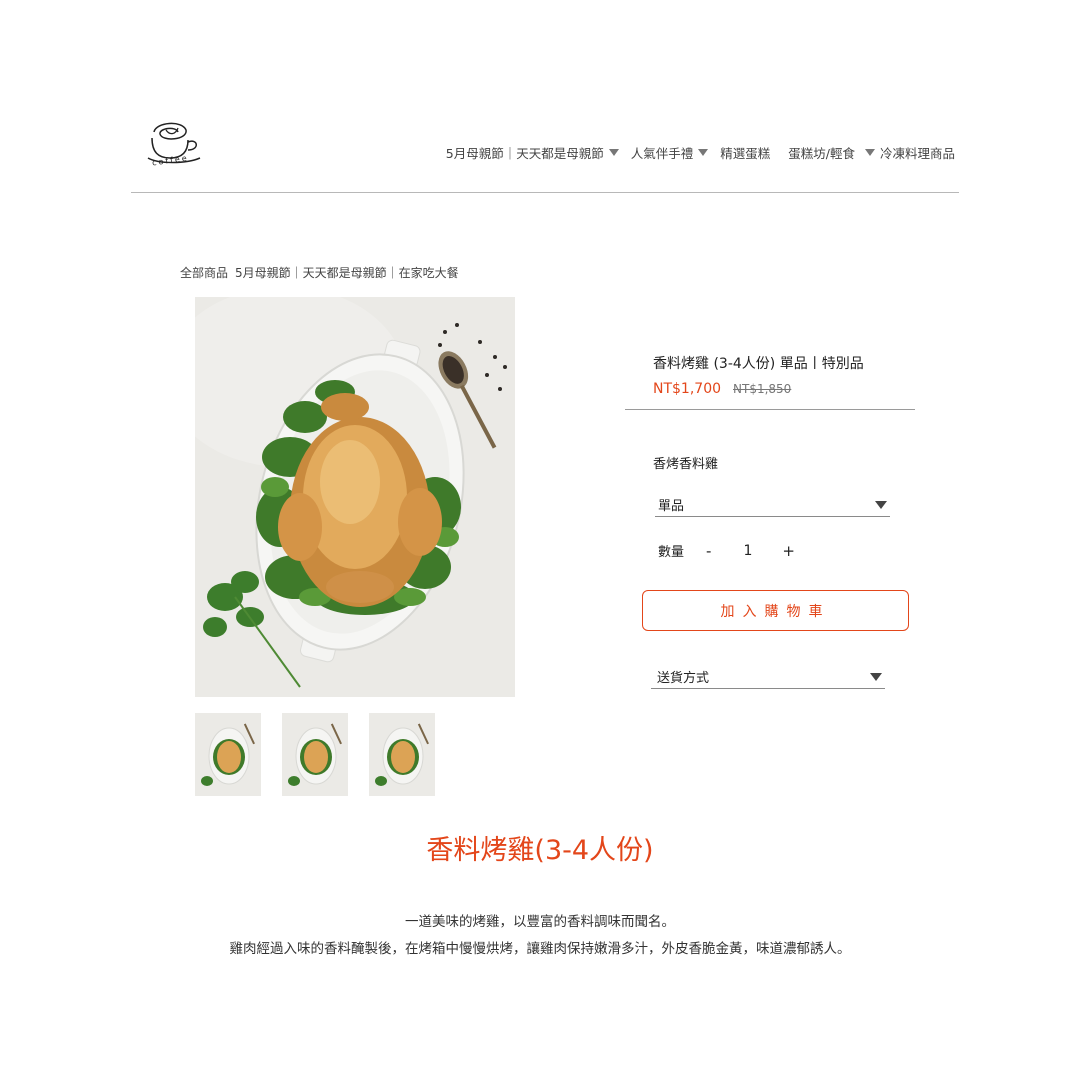 This screenshot has width=1080, height=1080. What do you see at coordinates (174, 143) in the screenshot?
I see `coffee-cup-logo-icon` at bounding box center [174, 143].